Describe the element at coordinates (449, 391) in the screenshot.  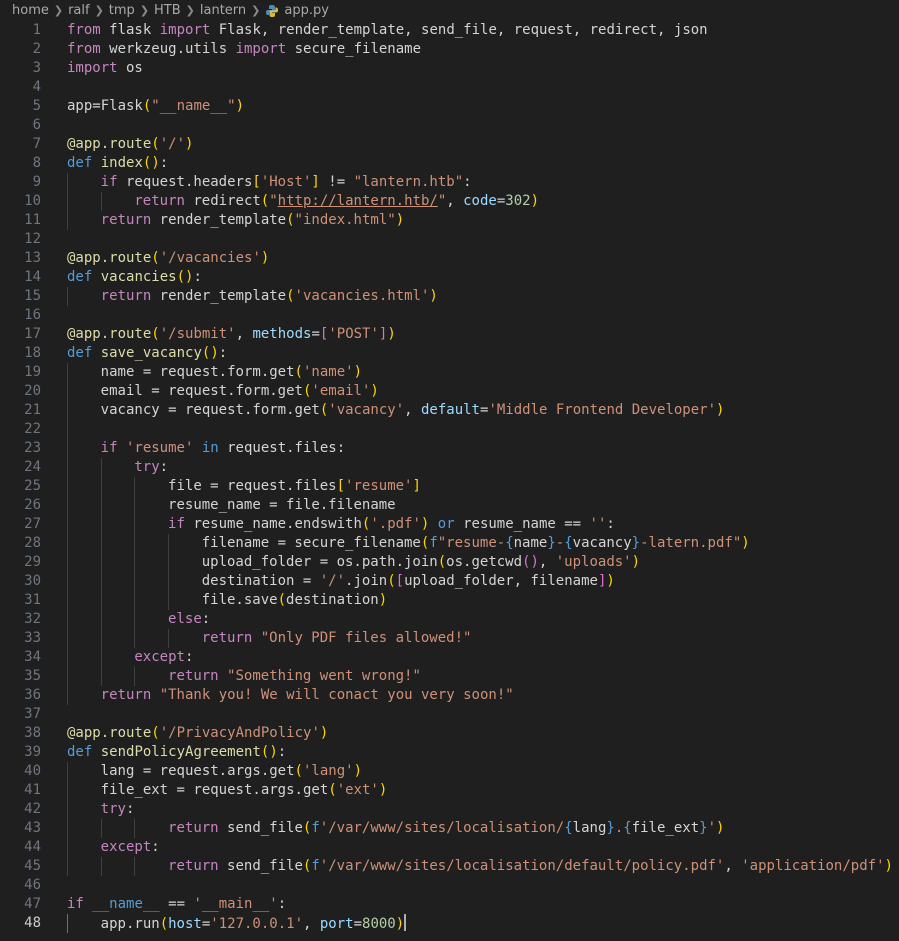
I see `code-line: 20 email = request.form.get('email')` at that location.